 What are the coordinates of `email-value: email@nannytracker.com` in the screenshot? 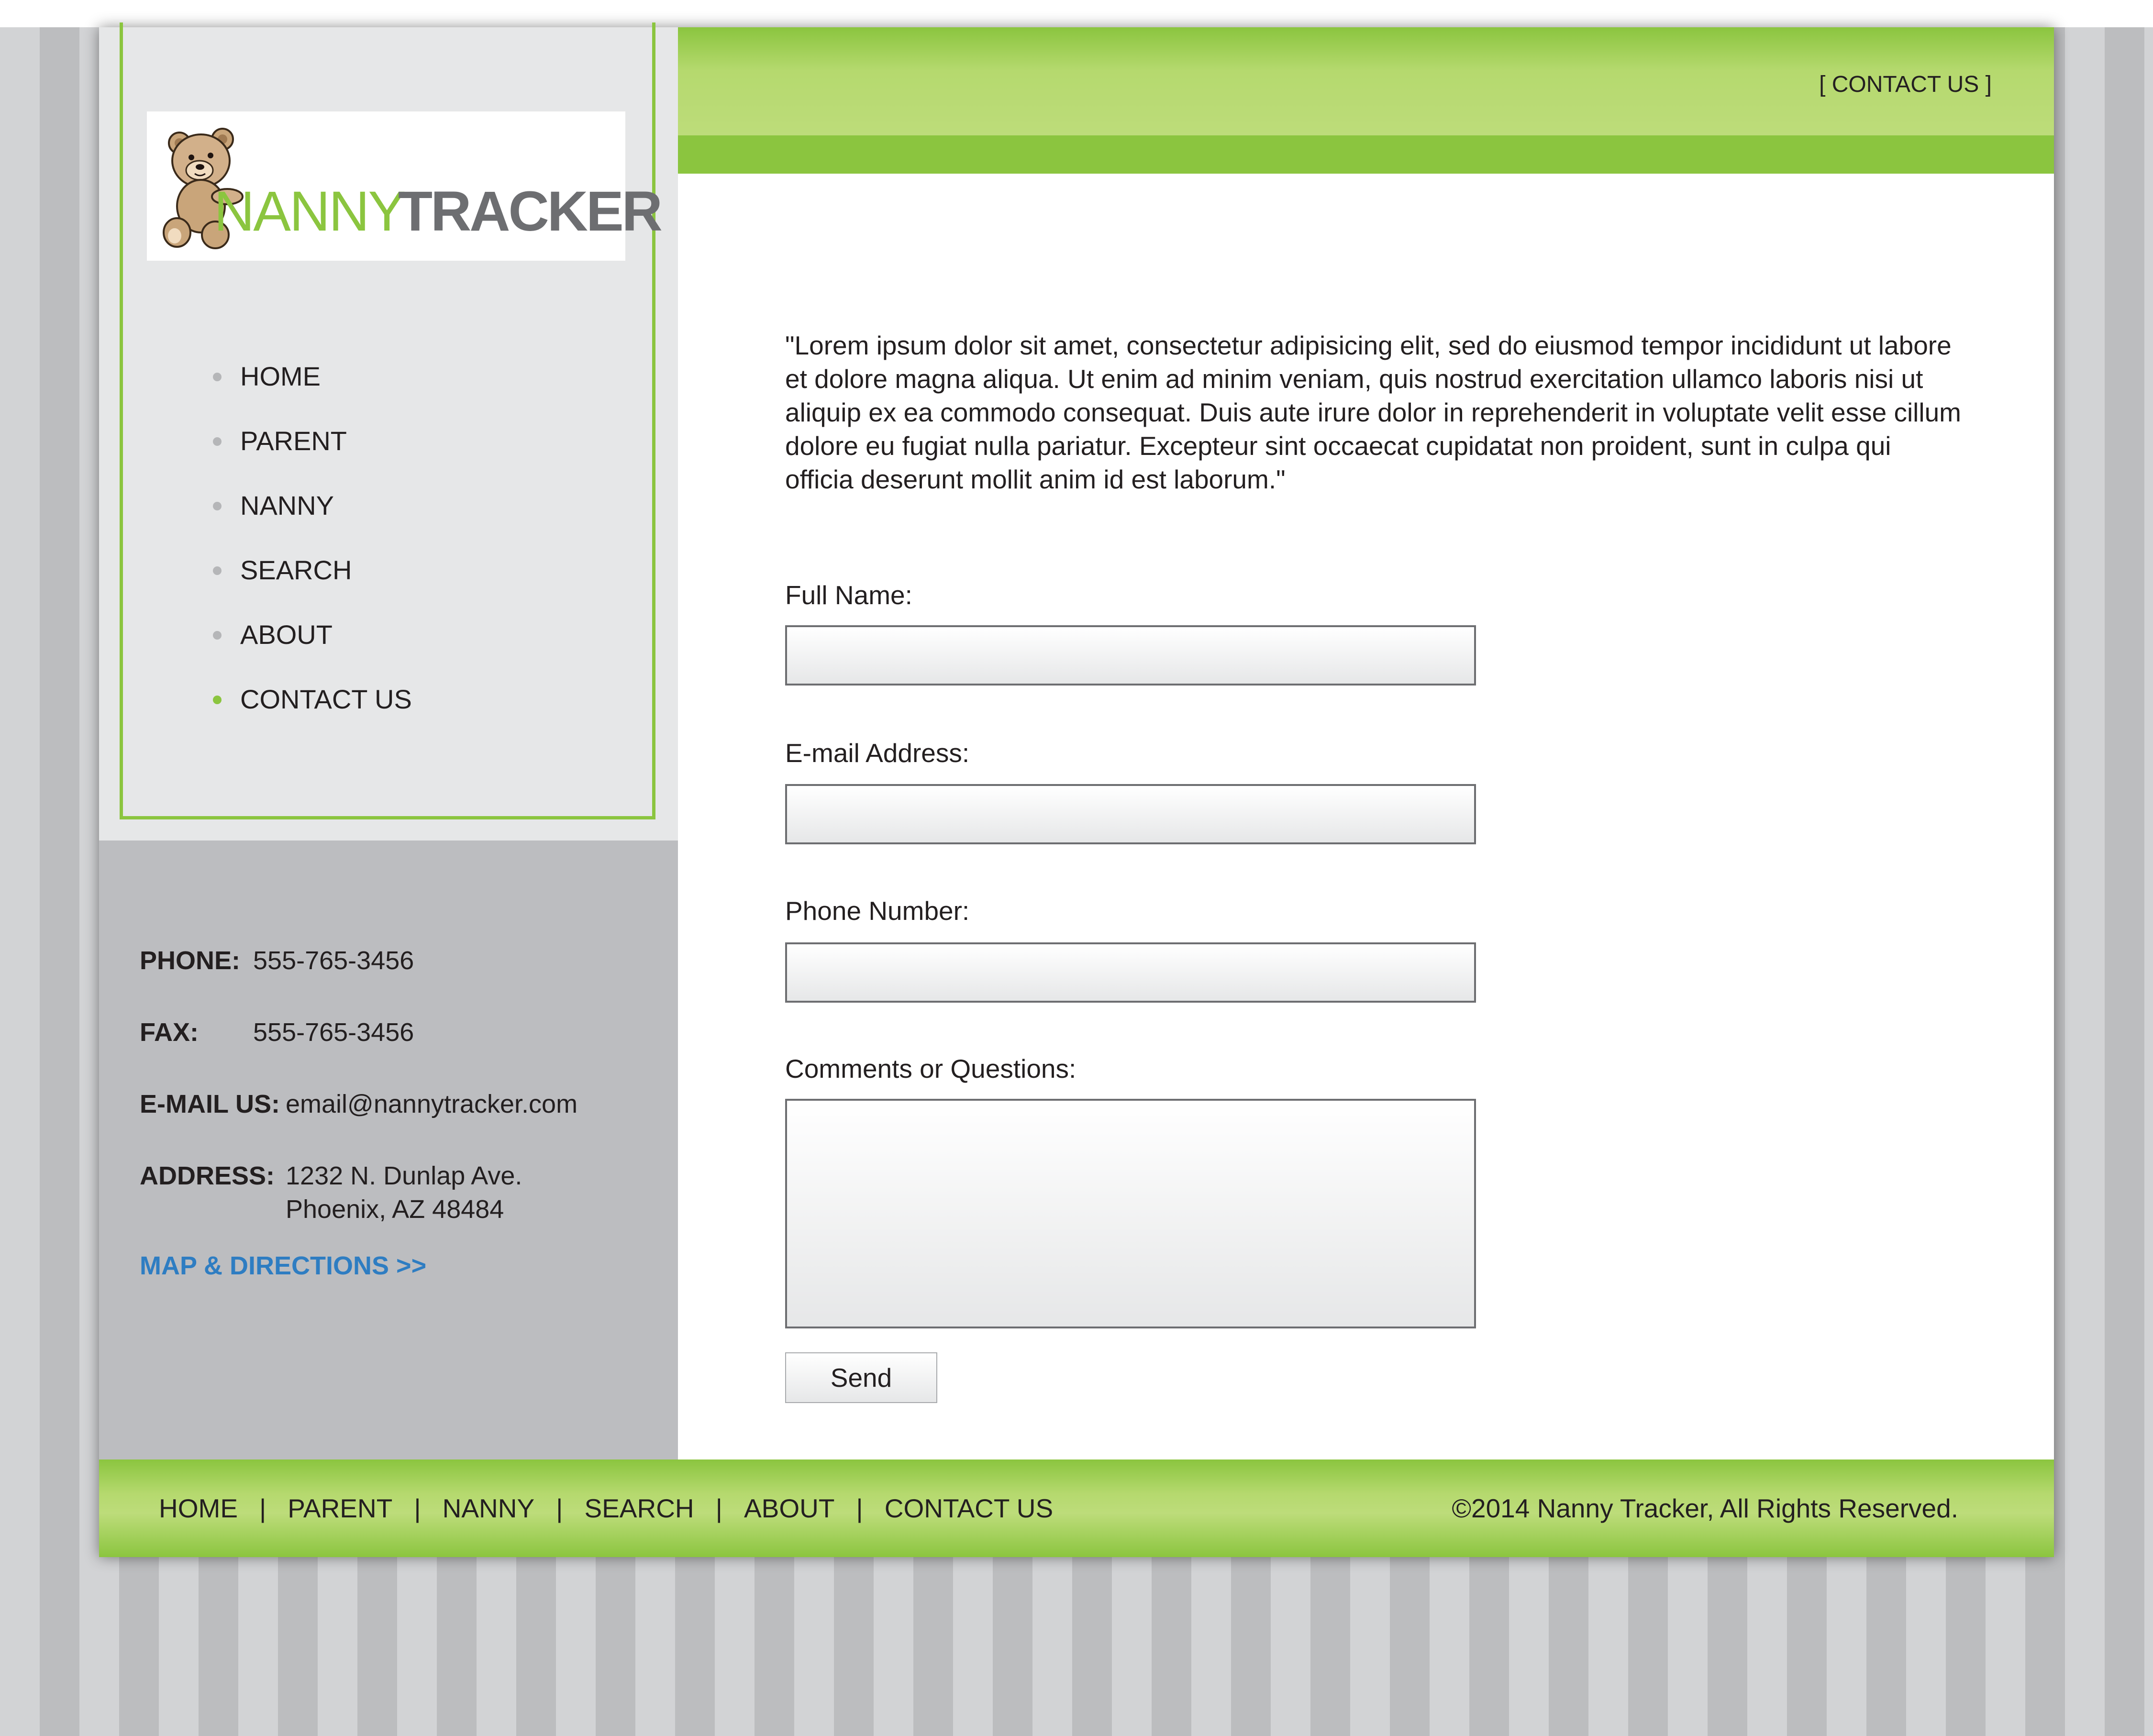 It's located at (432, 1104).